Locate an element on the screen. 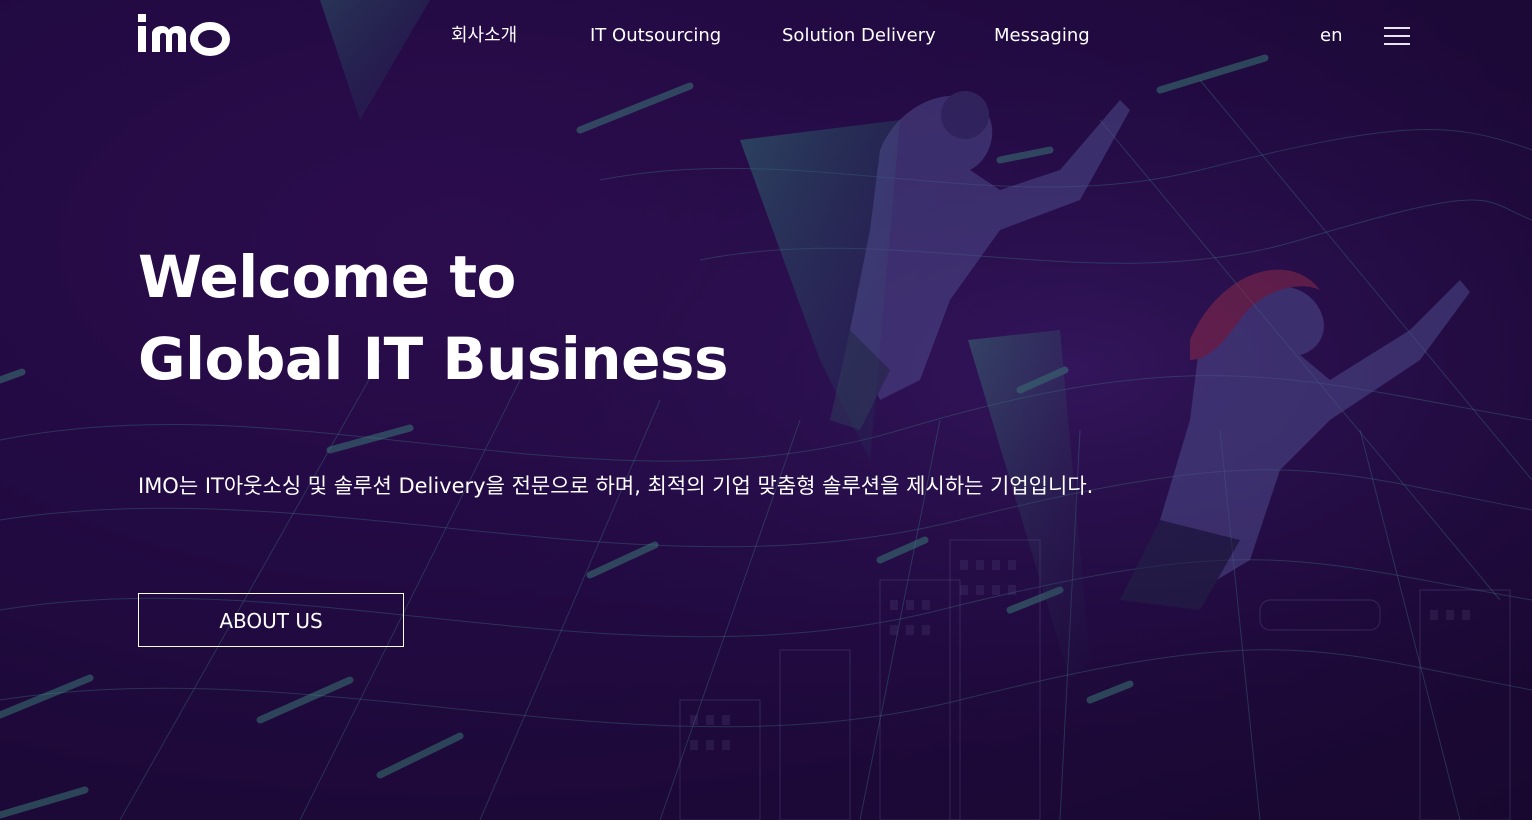 This screenshot has width=1532, height=820. nav-item-it-outsourcing: IT Outsourcing is located at coordinates (655, 36).